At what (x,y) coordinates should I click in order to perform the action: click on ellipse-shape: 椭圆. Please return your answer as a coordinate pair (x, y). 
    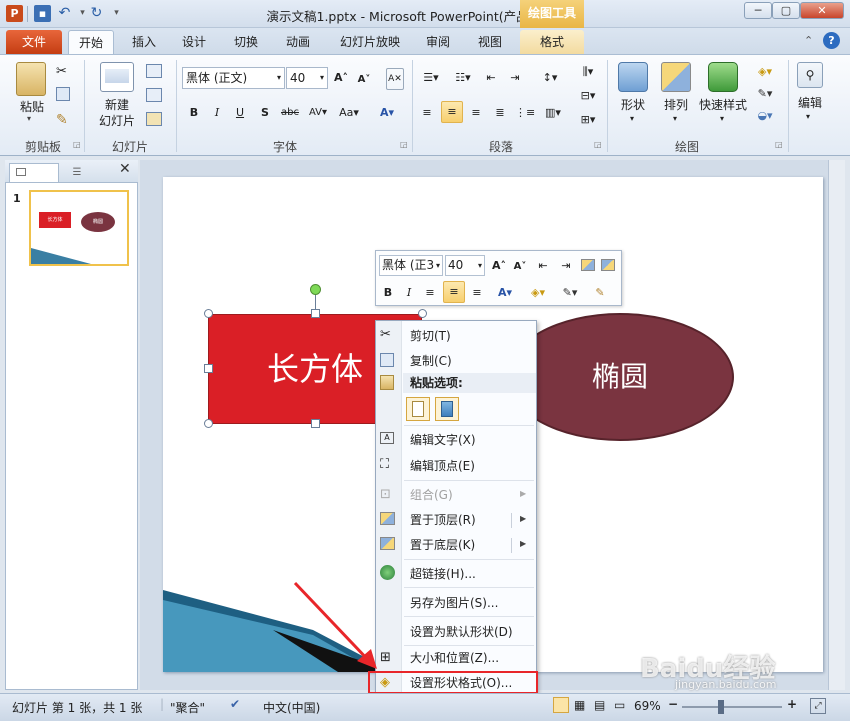
    Looking at the image, I should click on (620, 377).